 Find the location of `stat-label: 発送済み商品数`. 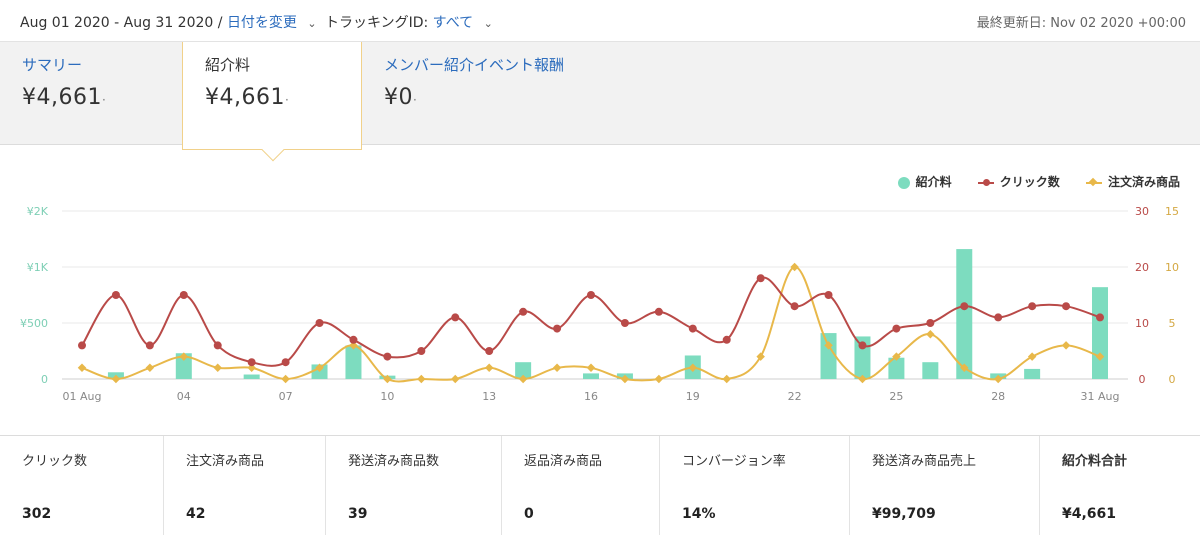

stat-label: 発送済み商品数 is located at coordinates (394, 461).